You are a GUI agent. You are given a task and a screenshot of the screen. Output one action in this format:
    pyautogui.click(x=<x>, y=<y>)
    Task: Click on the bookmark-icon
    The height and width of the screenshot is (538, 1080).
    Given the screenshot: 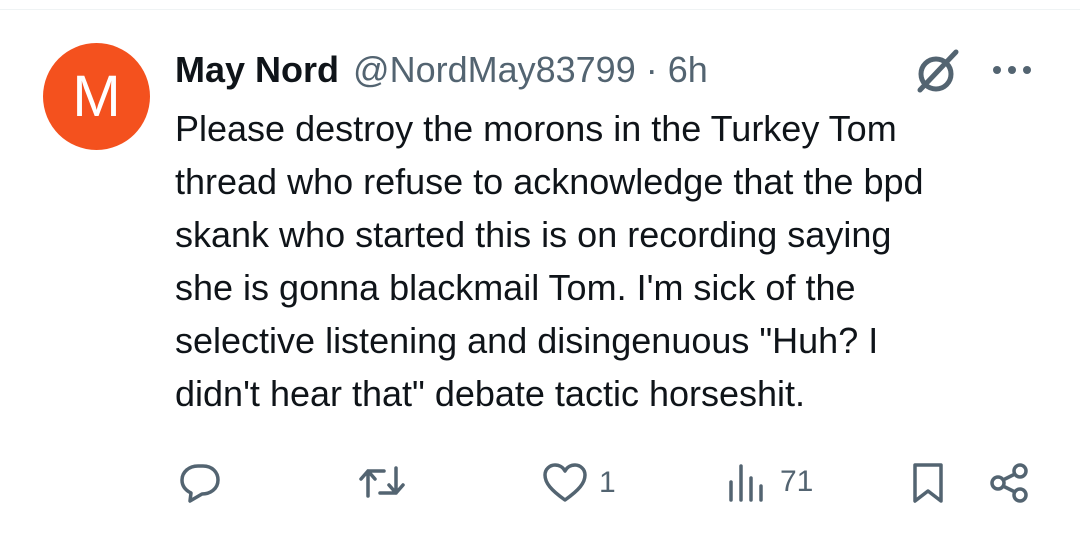 What is the action you would take?
    pyautogui.click(x=928, y=483)
    